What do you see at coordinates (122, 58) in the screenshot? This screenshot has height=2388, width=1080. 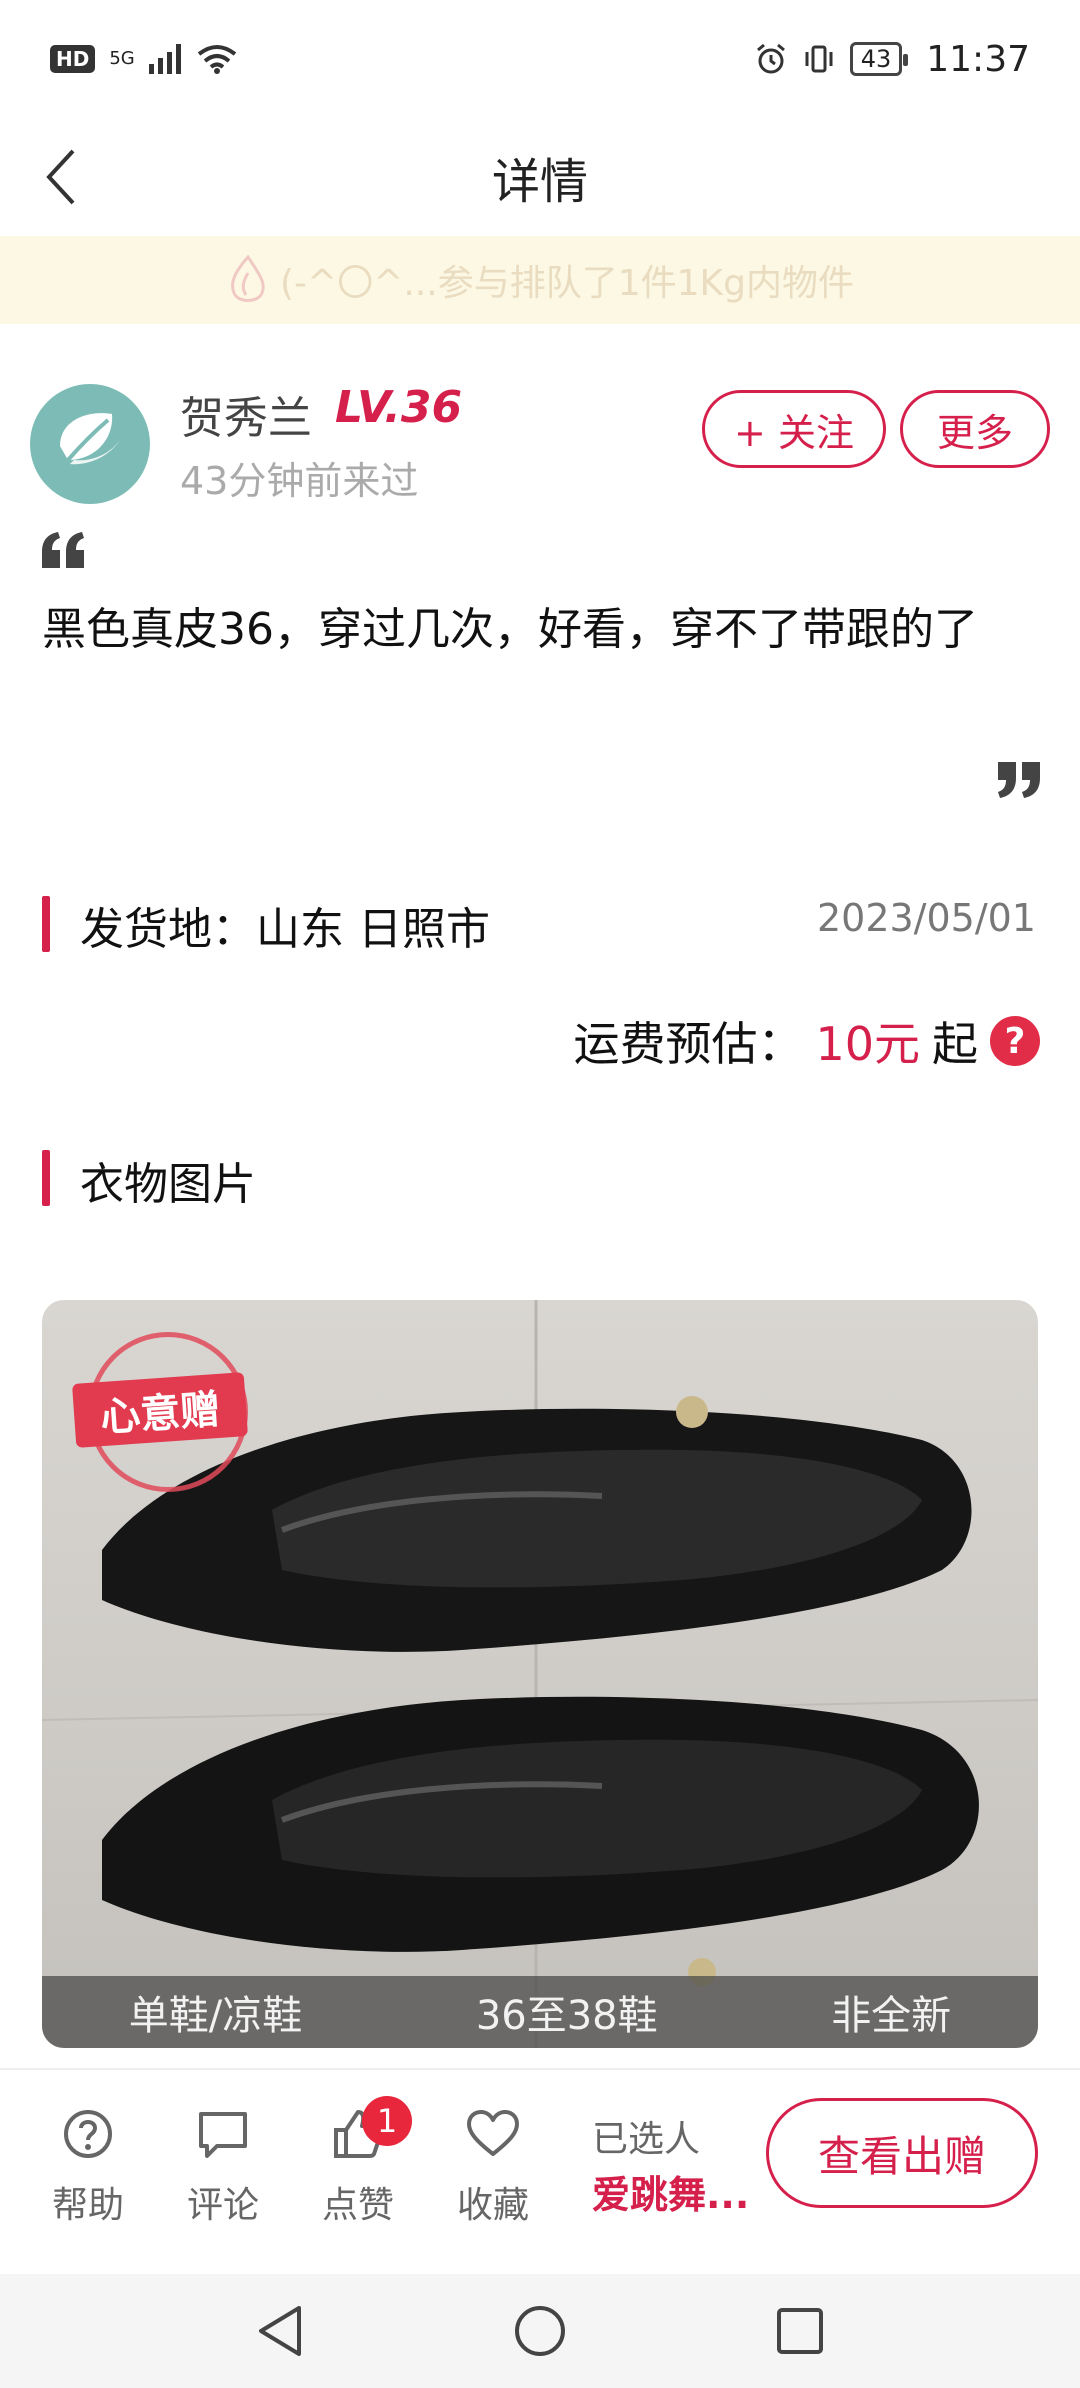 I see `network-type: 5G` at bounding box center [122, 58].